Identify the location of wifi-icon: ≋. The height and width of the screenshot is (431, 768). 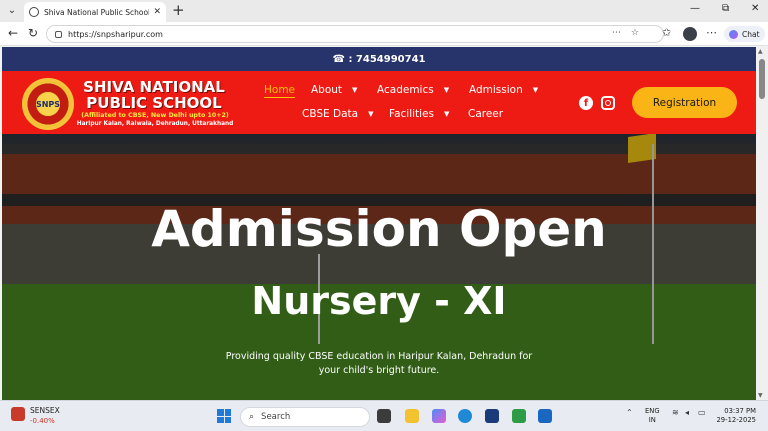
(675, 412).